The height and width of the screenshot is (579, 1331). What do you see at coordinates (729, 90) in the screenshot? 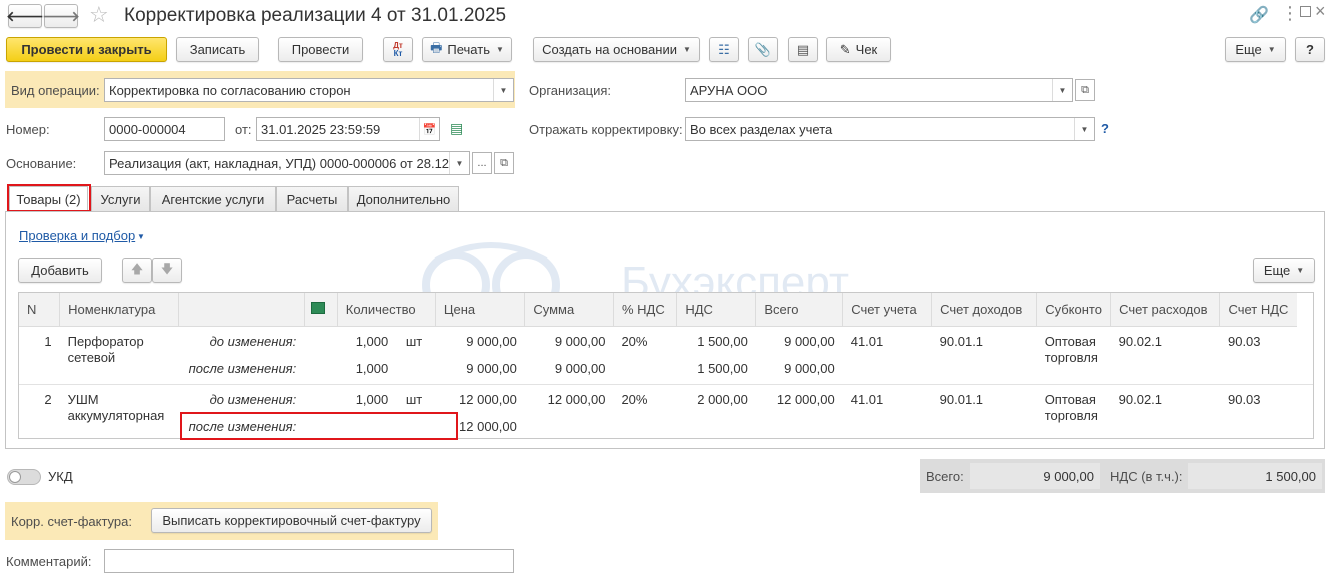
I see `organization-value: АРУНА ООО` at bounding box center [729, 90].